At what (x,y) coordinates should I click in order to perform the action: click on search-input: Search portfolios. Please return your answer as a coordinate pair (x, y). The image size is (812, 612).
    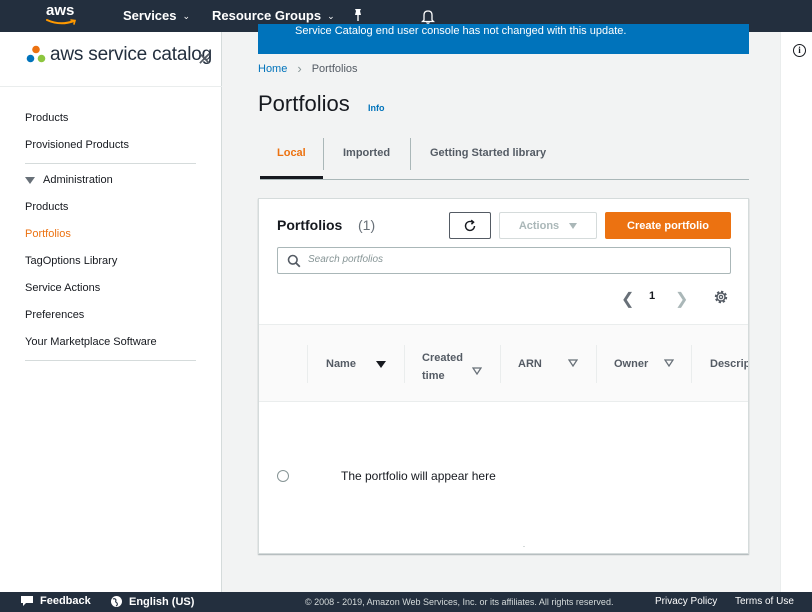
    Looking at the image, I should click on (504, 260).